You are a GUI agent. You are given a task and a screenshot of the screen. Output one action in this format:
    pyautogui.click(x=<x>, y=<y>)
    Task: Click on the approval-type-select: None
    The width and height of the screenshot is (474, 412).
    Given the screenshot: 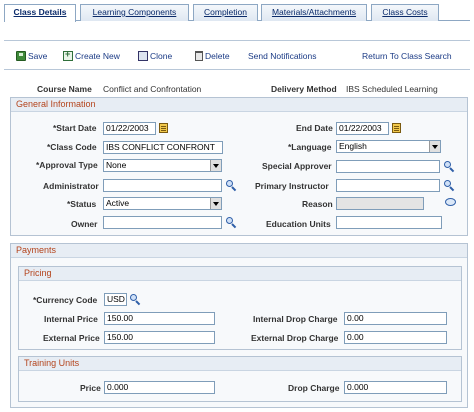 What is the action you would take?
    pyautogui.click(x=162, y=165)
    